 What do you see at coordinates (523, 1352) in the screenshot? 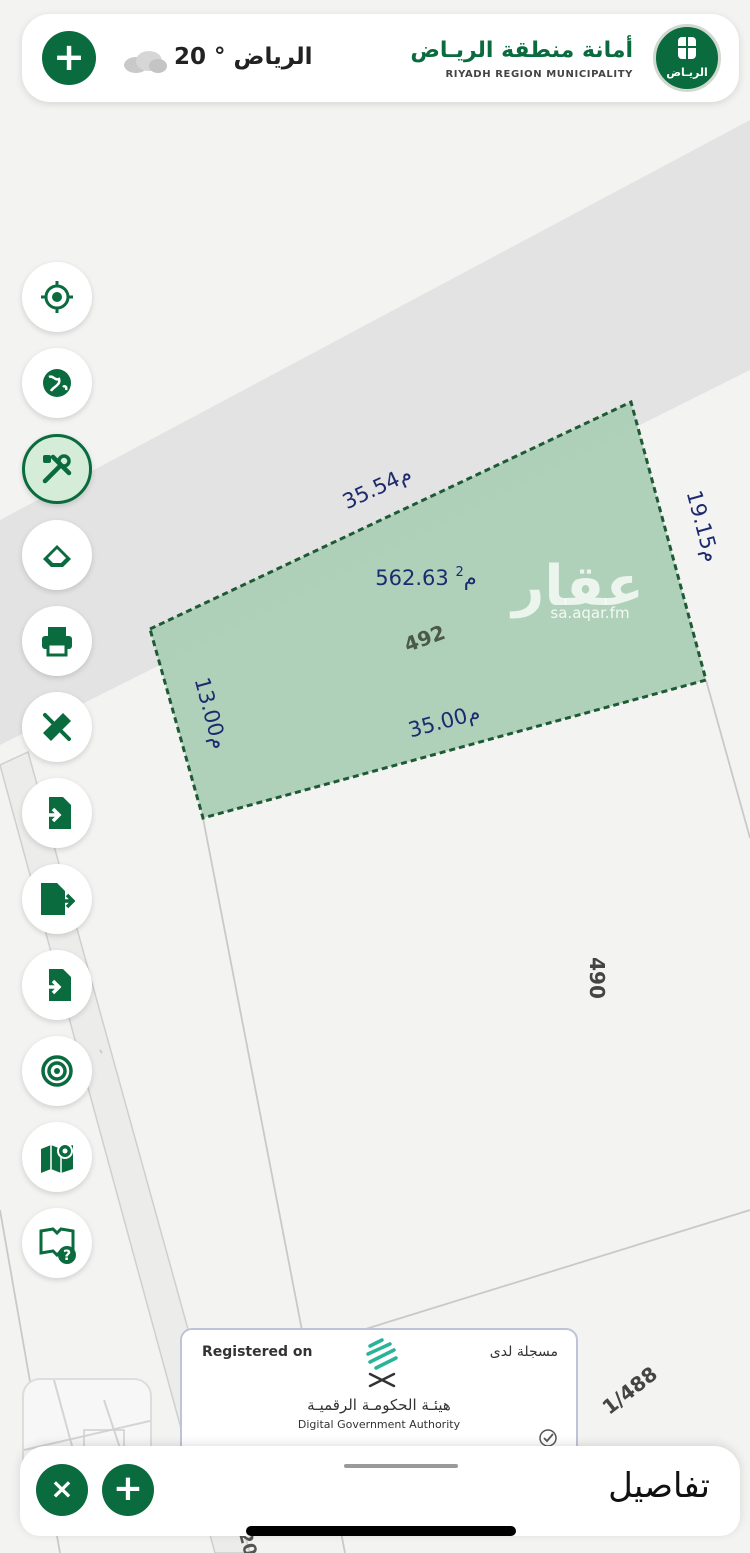
I see `registered-on-label-ar: مسجلة لدى` at bounding box center [523, 1352].